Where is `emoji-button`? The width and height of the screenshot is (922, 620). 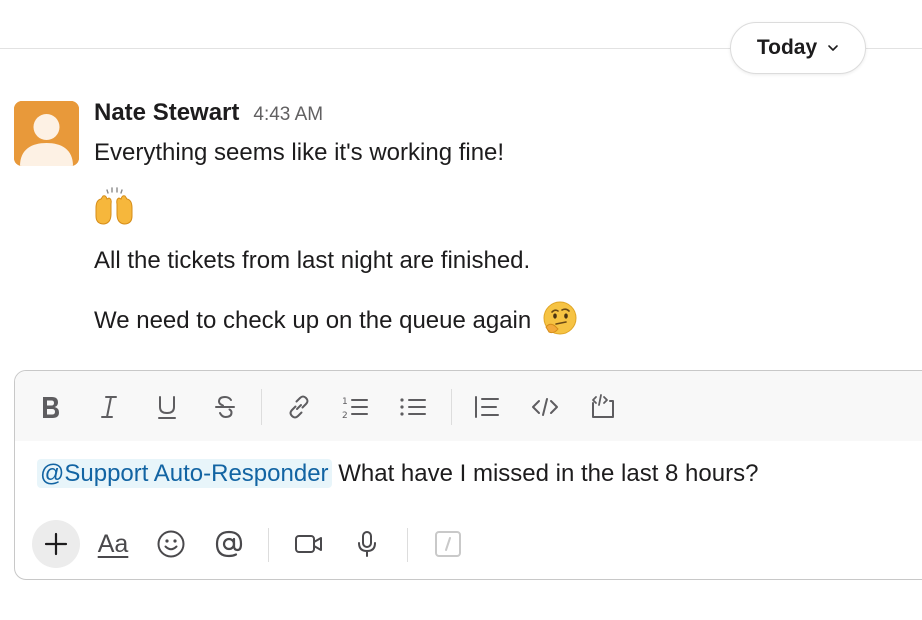
emoji-button is located at coordinates (171, 544).